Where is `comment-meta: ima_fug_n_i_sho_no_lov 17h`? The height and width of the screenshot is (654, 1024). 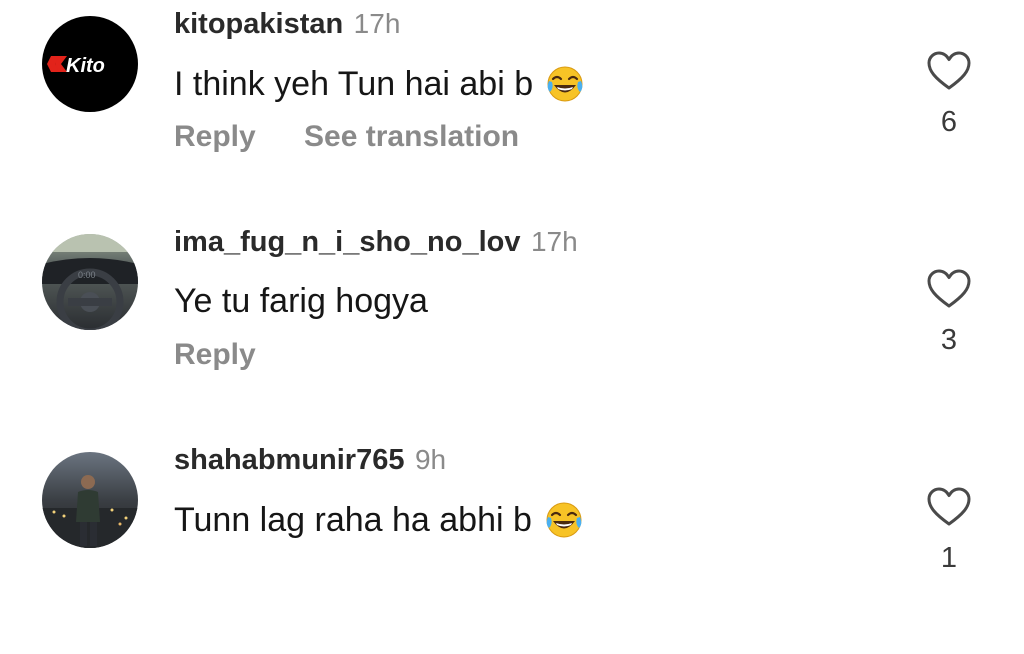 comment-meta: ima_fug_n_i_sho_no_lov 17h is located at coordinates (376, 242).